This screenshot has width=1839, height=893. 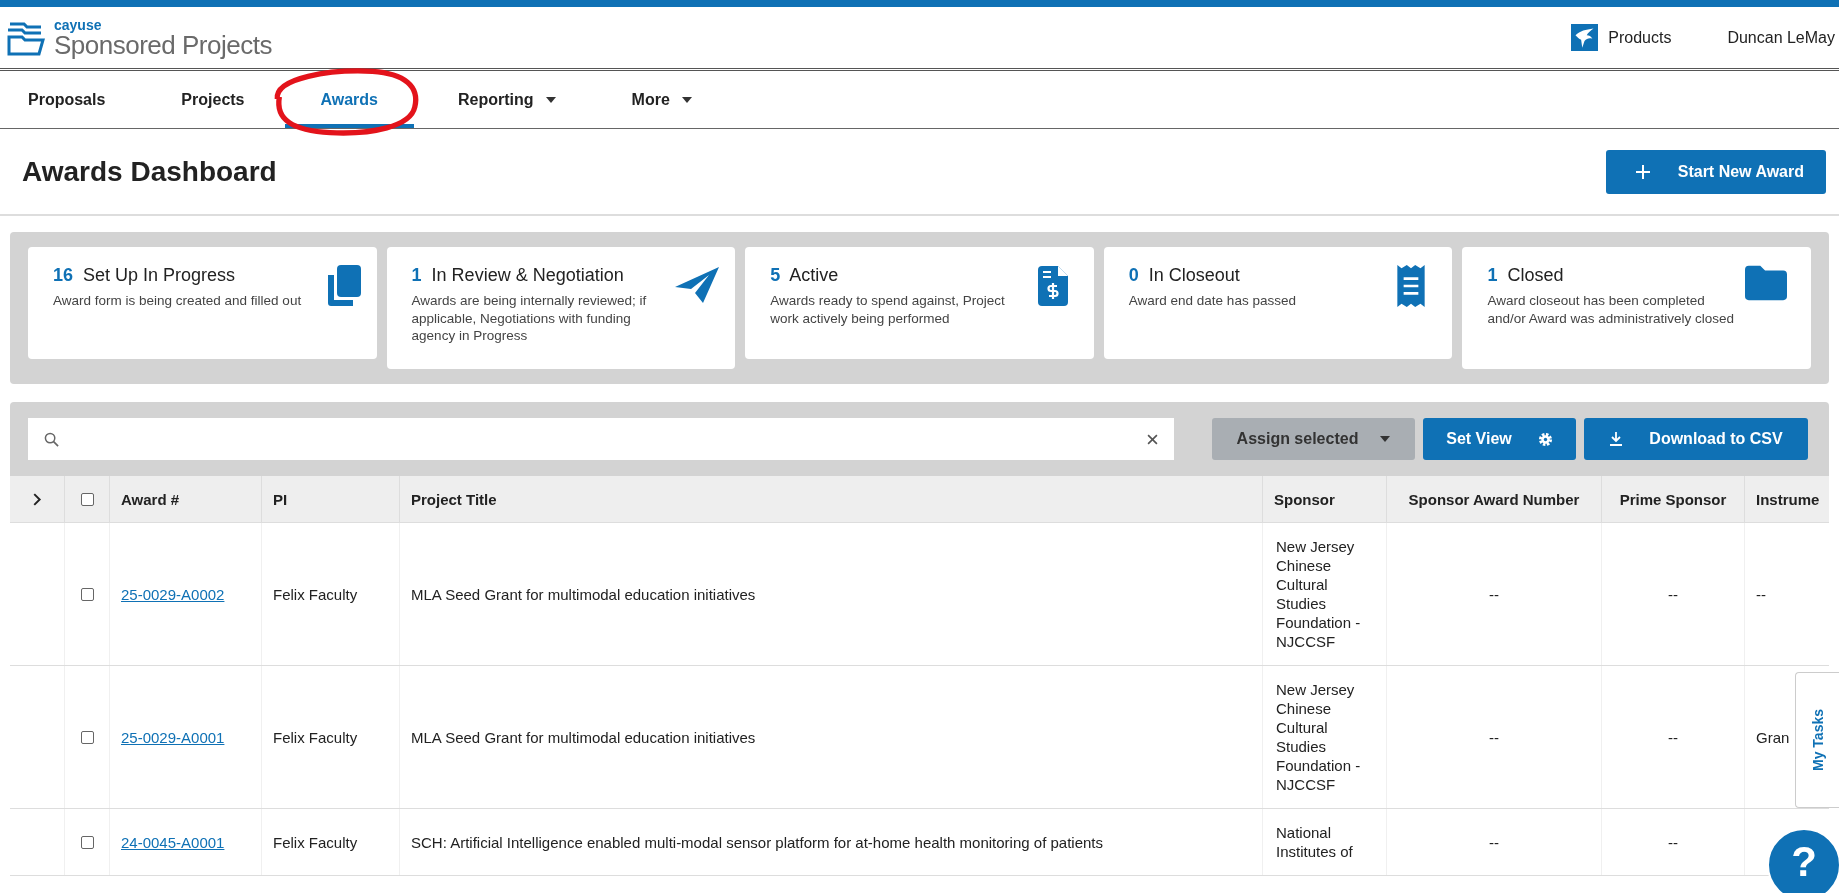 I want to click on products-icon, so click(x=1585, y=37).